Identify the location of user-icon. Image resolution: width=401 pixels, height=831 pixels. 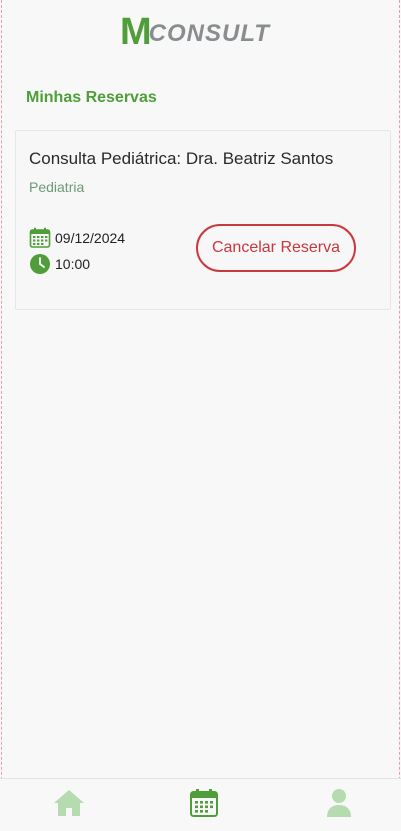
(339, 805).